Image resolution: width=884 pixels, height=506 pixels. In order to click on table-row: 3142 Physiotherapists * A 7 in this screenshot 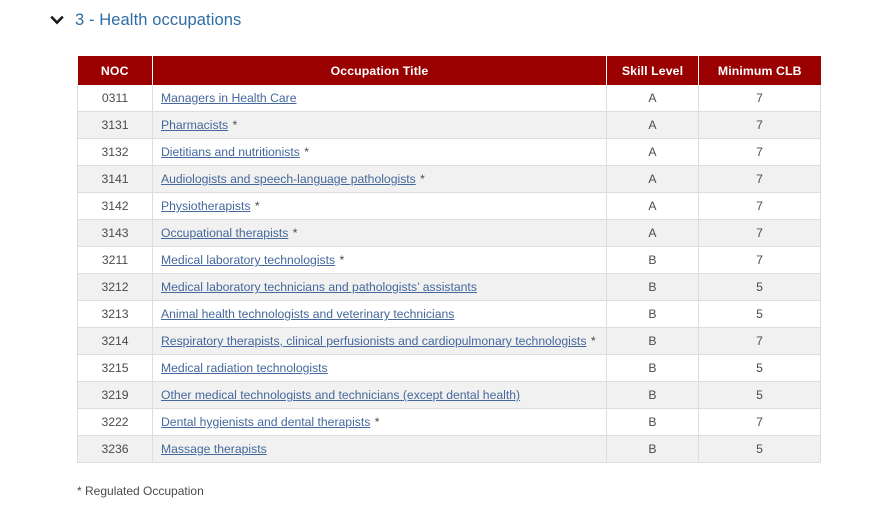, I will do `click(449, 206)`.